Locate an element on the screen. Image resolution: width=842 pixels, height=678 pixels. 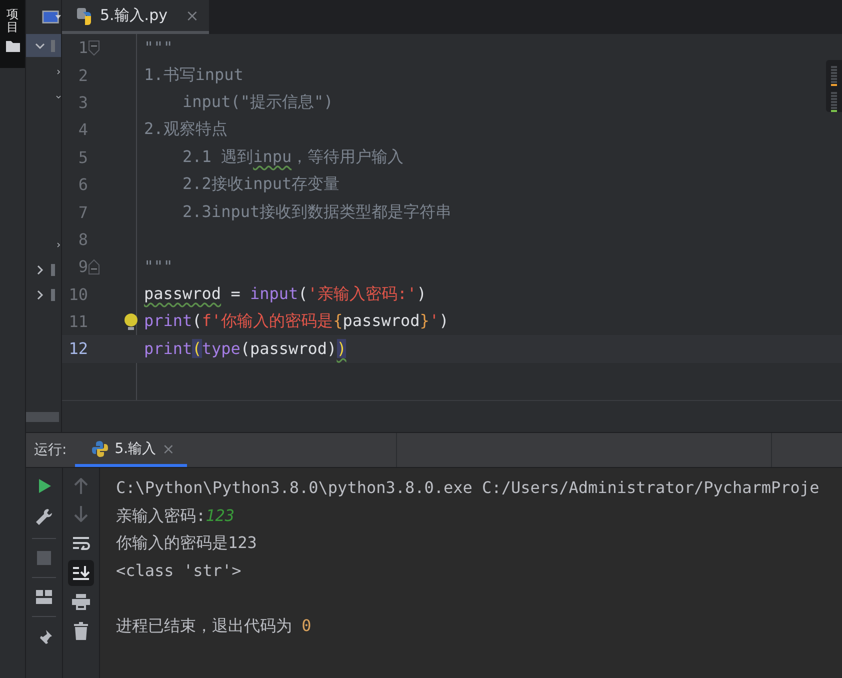
code-line: 2.观察特点 is located at coordinates (186, 129).